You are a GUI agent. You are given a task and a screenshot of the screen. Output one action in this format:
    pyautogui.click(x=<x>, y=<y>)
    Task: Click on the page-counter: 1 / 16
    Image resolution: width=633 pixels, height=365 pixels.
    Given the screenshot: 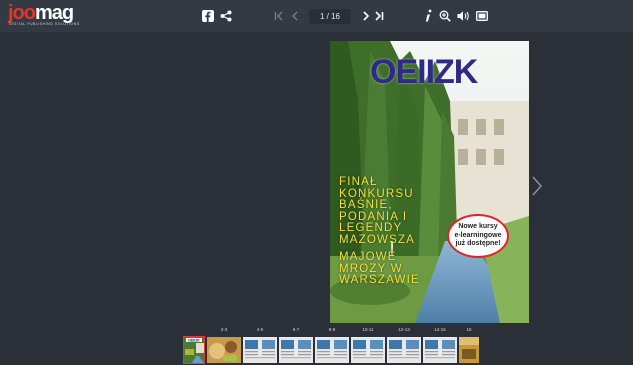 What is the action you would take?
    pyautogui.click(x=330, y=16)
    